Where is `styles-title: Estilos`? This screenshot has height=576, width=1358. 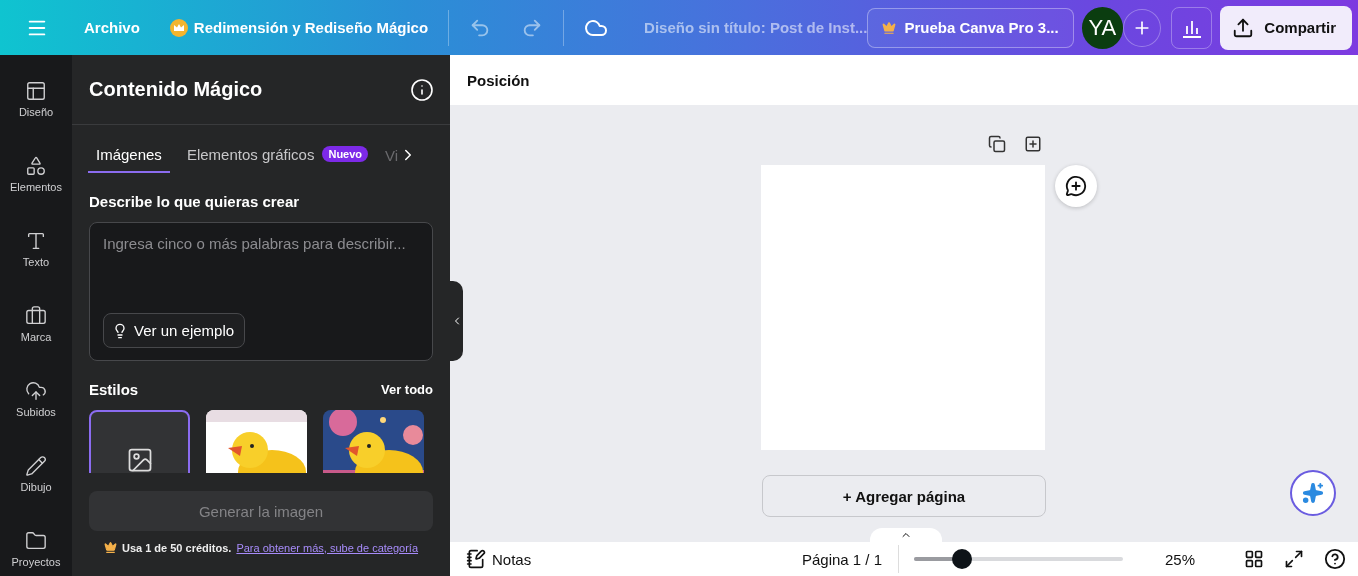
styles-title: Estilos is located at coordinates (114, 389).